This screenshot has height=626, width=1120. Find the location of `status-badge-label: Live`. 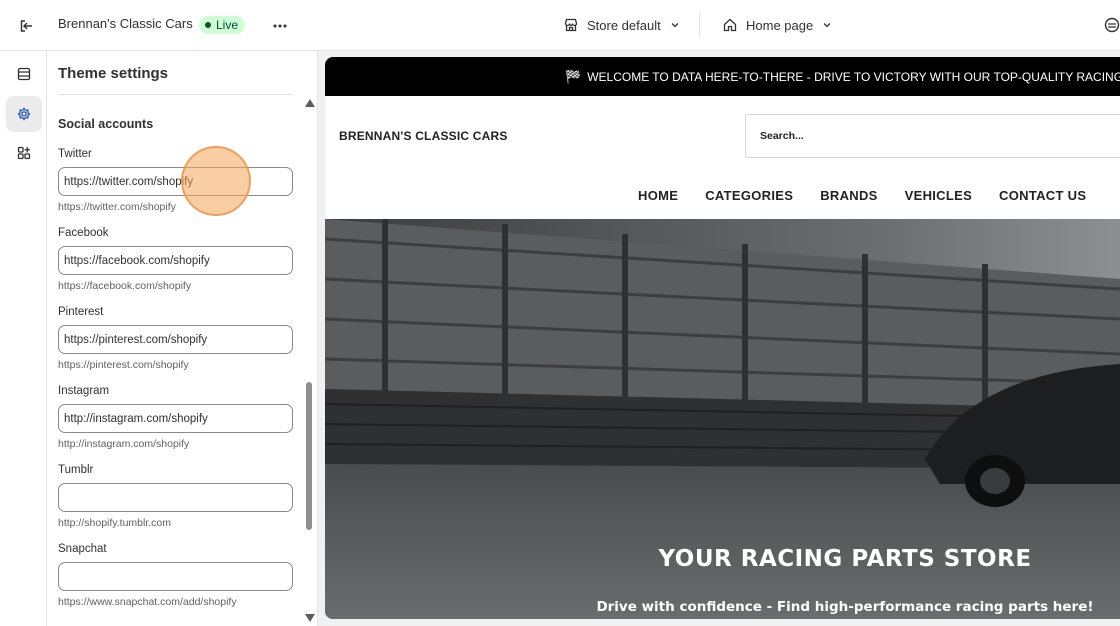

status-badge-label: Live is located at coordinates (227, 25).